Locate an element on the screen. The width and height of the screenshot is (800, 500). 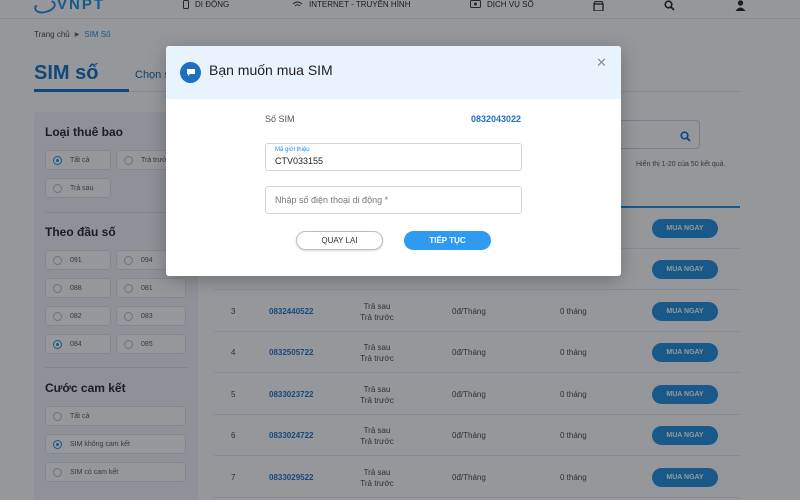
phone-number-input is located at coordinates (393, 200).